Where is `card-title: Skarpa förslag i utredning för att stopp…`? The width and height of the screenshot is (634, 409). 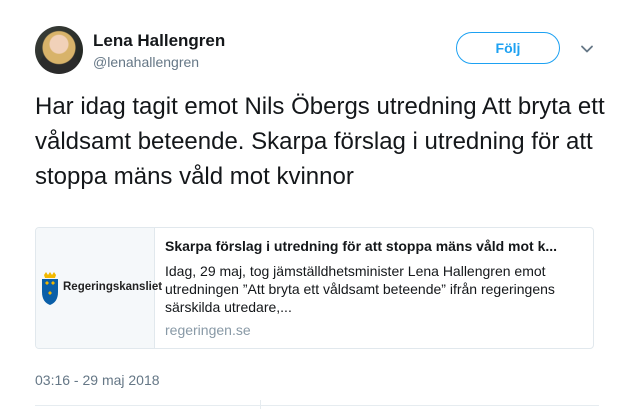 card-title: Skarpa förslag i utredning för att stopp… is located at coordinates (374, 246).